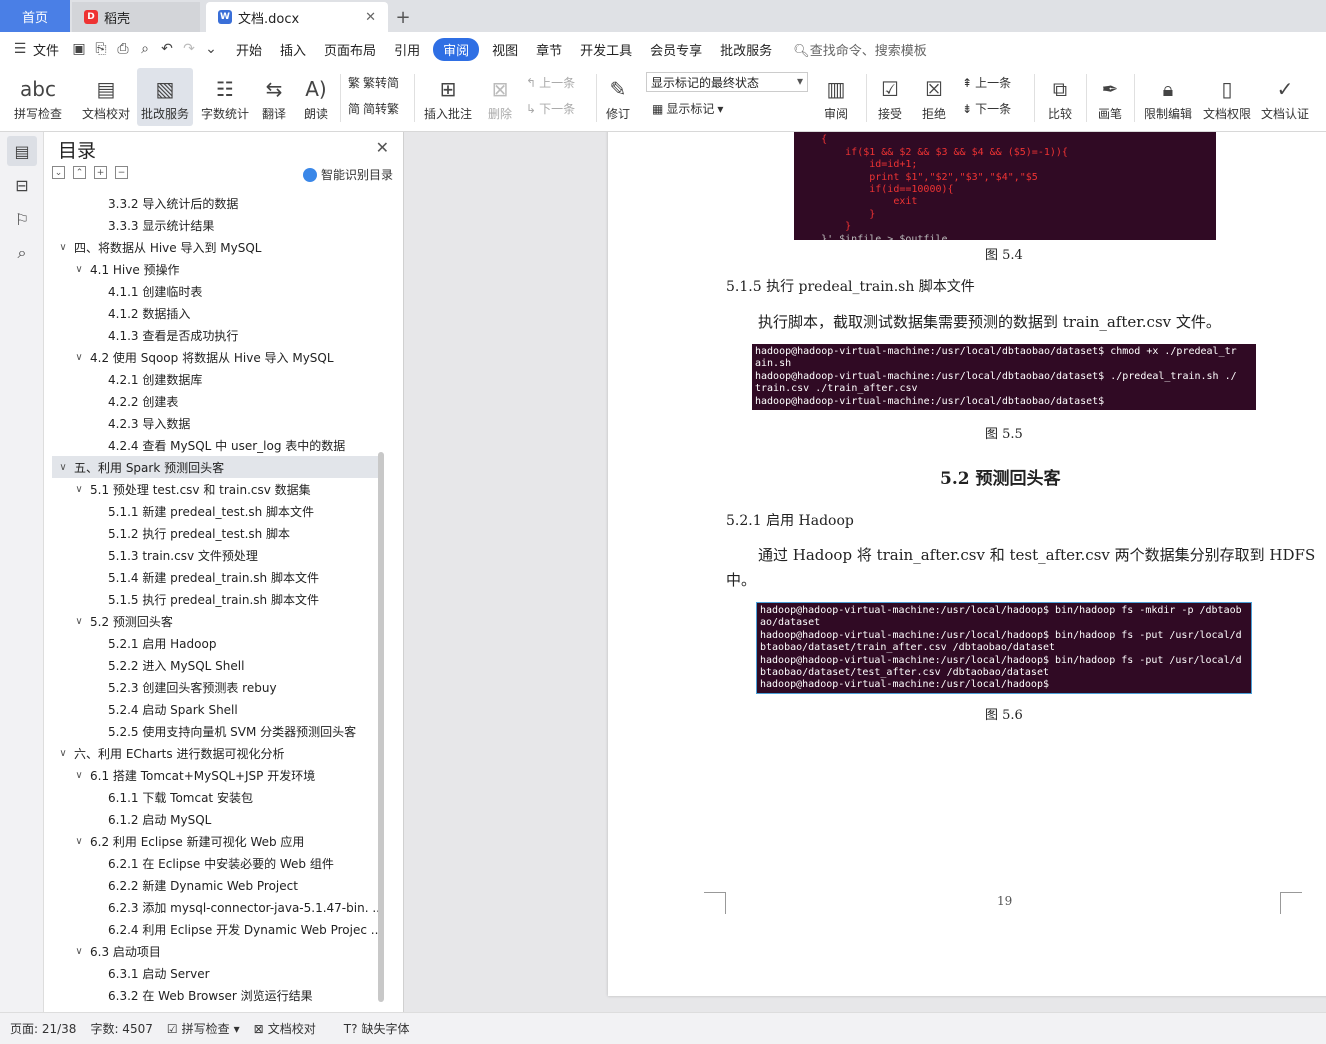 The width and height of the screenshot is (1326, 1044). I want to click on toc-item: 4.2.4 查看 MySQL 中 user_log 表中的数据, so click(217, 445).